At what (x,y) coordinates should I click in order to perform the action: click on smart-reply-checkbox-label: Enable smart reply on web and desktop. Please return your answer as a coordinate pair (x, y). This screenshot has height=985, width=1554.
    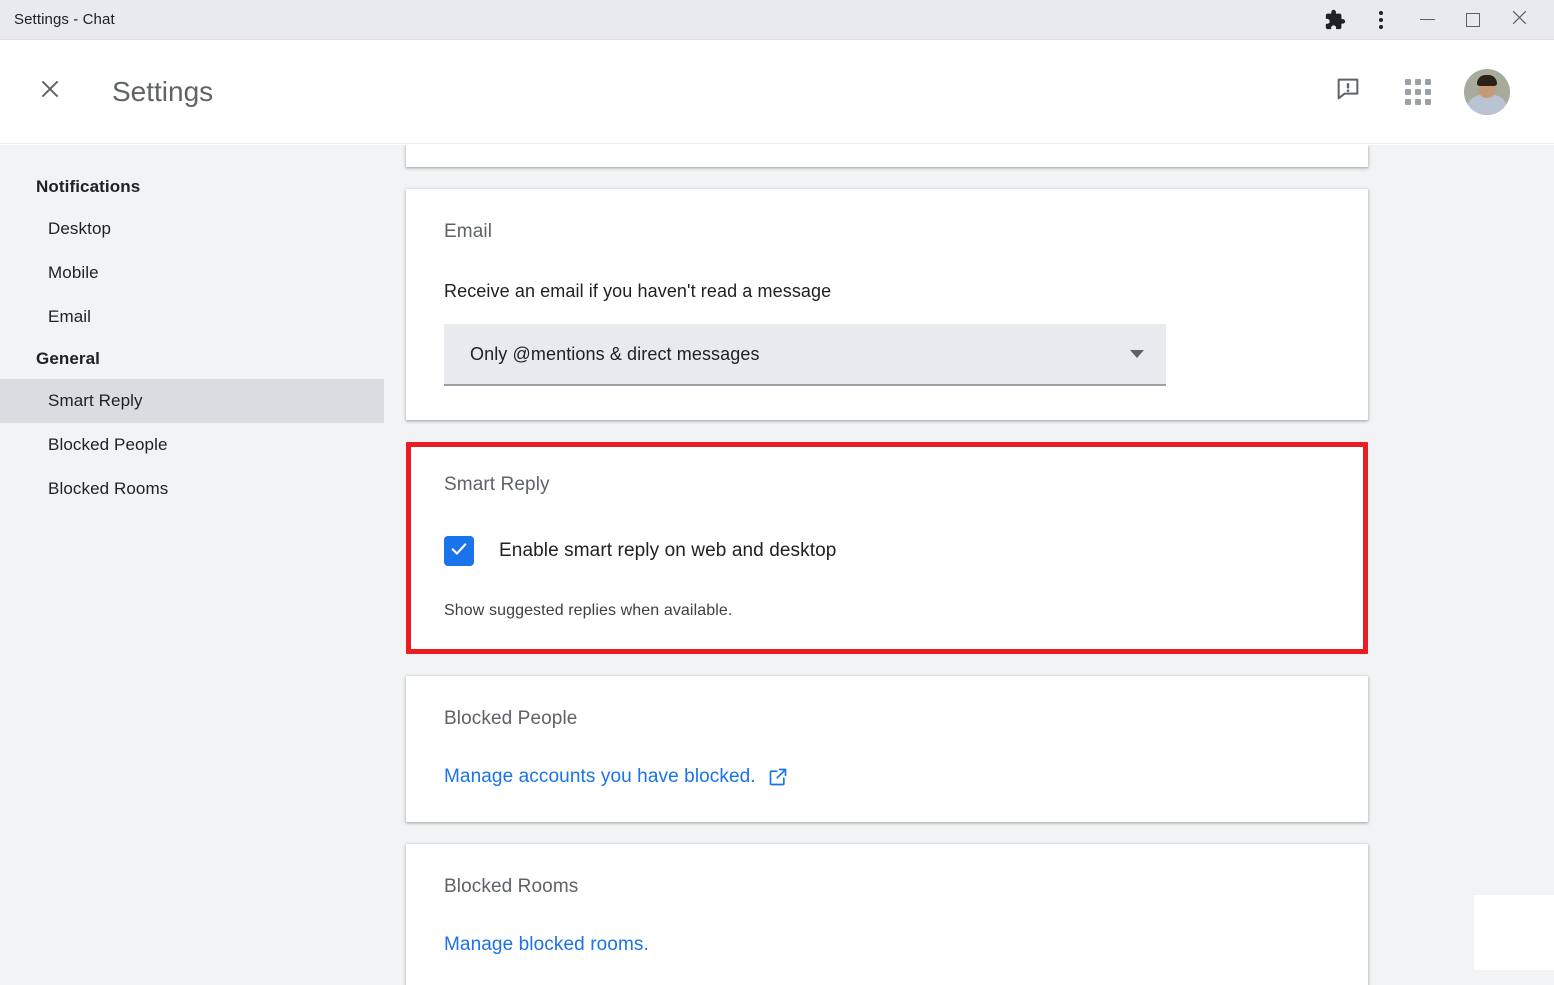
    Looking at the image, I should click on (668, 550).